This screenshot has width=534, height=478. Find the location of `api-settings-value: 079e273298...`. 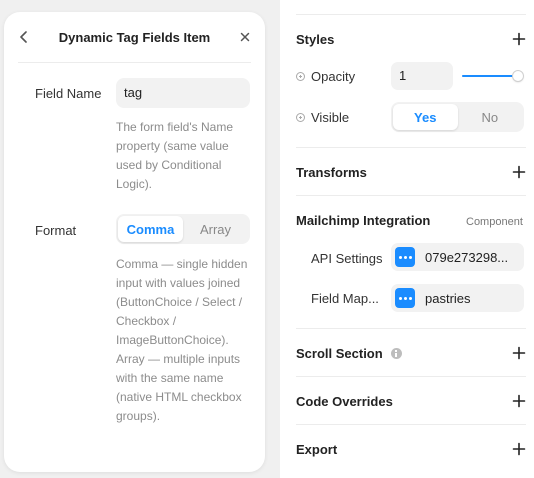

api-settings-value: 079e273298... is located at coordinates (467, 257).